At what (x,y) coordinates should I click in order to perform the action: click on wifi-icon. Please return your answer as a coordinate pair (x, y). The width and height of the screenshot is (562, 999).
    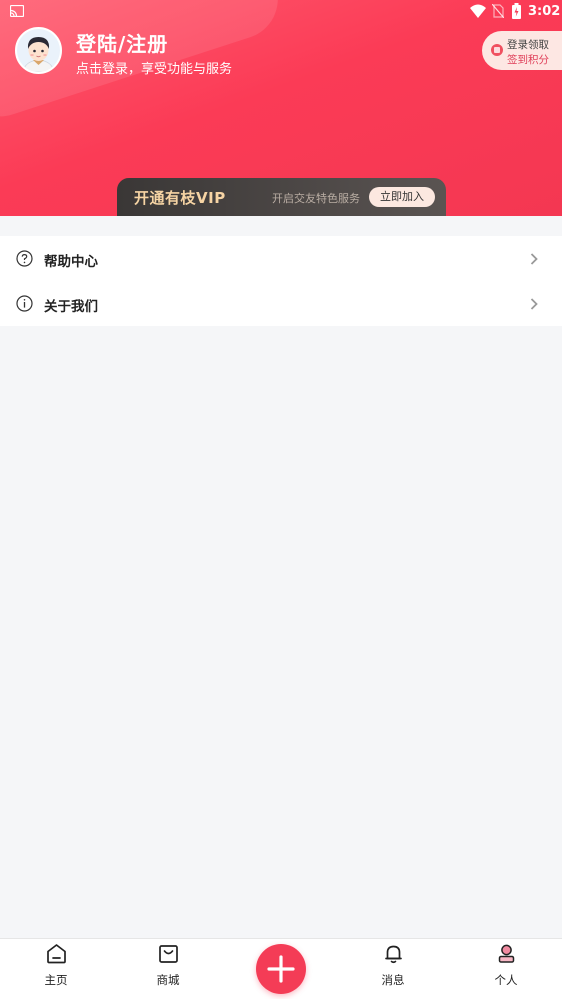
    Looking at the image, I should click on (478, 11).